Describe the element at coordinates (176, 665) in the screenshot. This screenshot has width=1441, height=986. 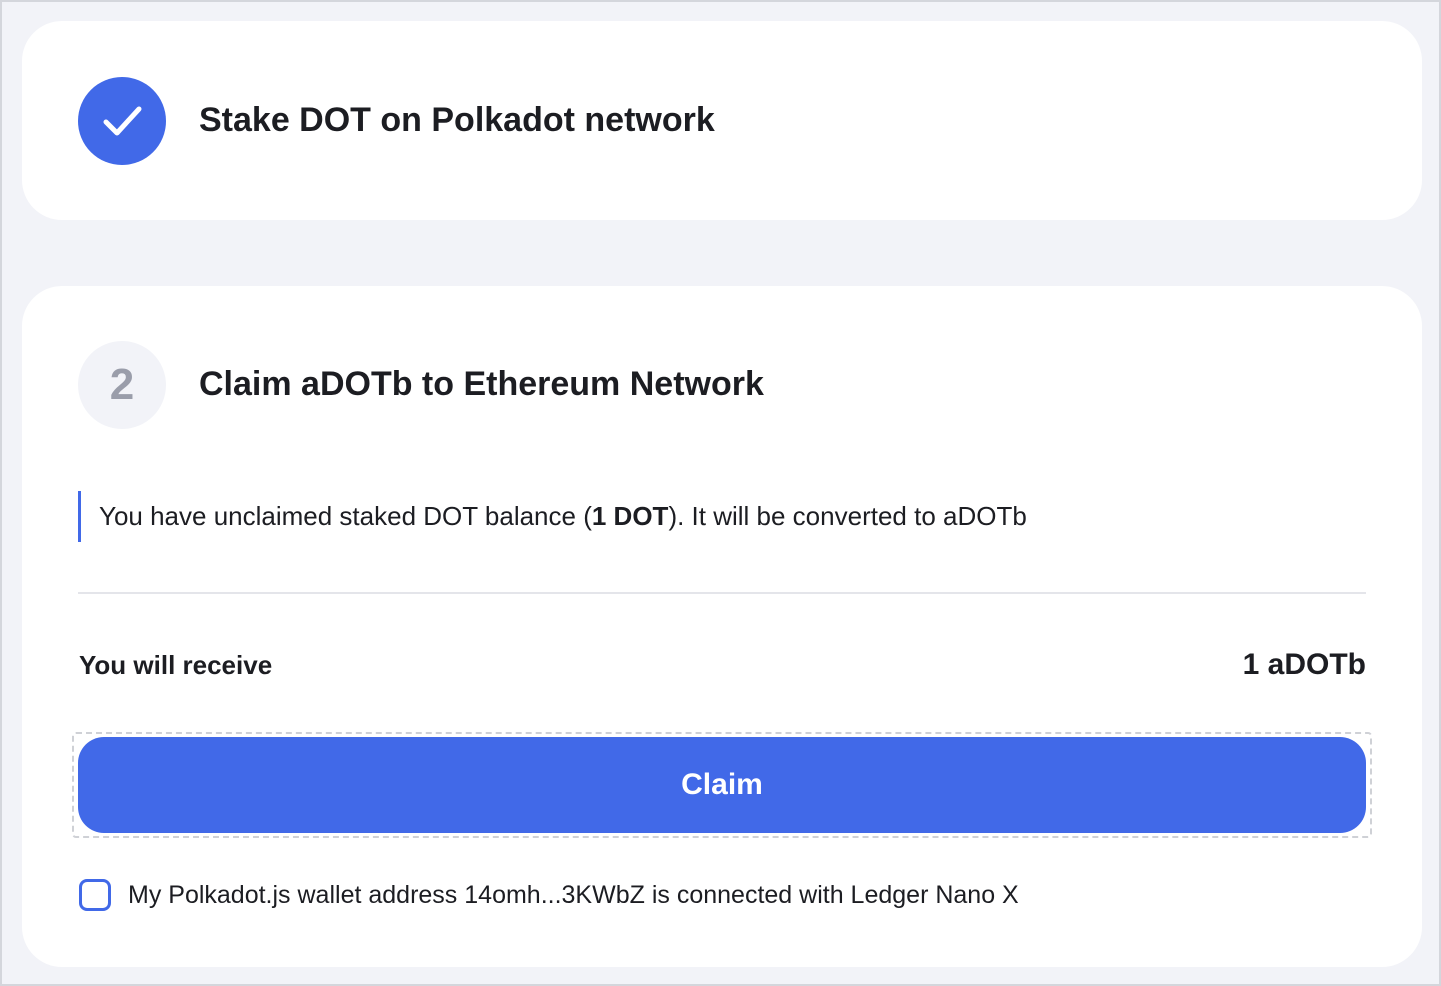
I see `receive-label: You will receive` at that location.